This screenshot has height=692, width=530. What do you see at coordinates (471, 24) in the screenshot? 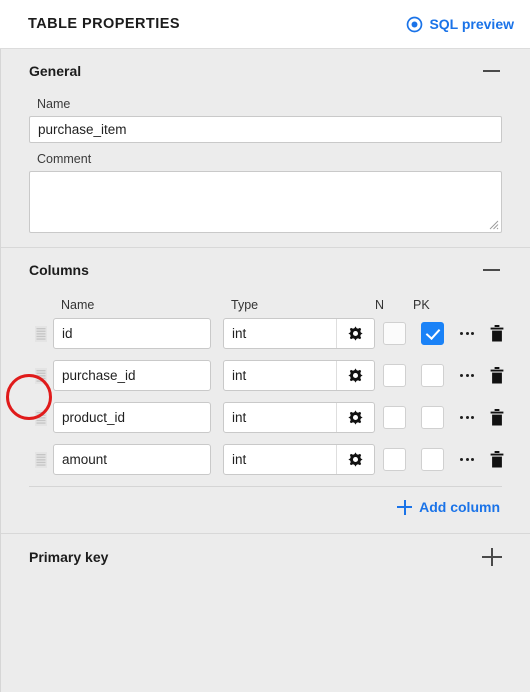
I see `sql-preview-label: SQL preview` at bounding box center [471, 24].